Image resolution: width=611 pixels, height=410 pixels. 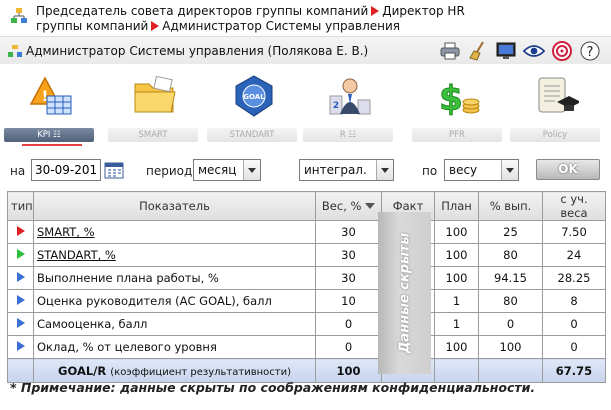 What do you see at coordinates (510, 347) in the screenshot?
I see `pct-cell: 100` at bounding box center [510, 347].